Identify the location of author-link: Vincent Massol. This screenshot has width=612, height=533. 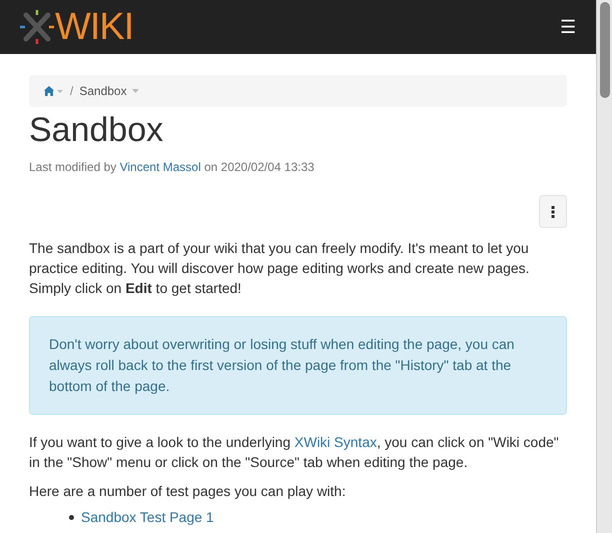
(160, 167).